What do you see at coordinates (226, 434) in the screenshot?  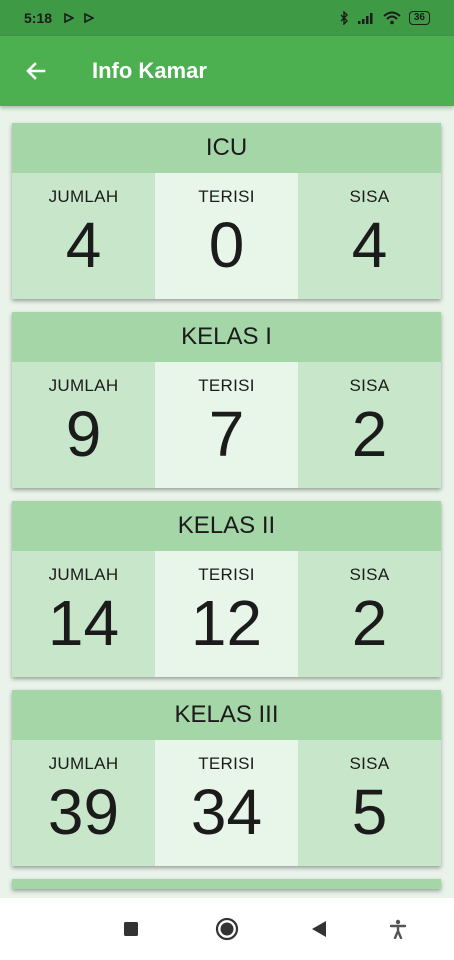 I see `occupied-value: 7` at bounding box center [226, 434].